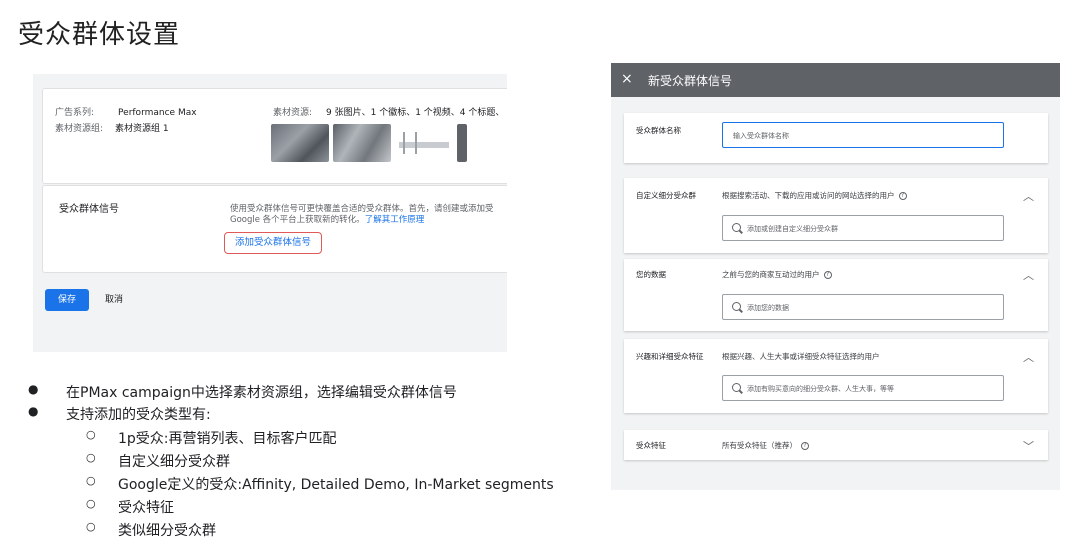  Describe the element at coordinates (836, 445) in the screenshot. I see `demographics-section: 受众特征 所有受众特征（推荐）? ﹀` at that location.